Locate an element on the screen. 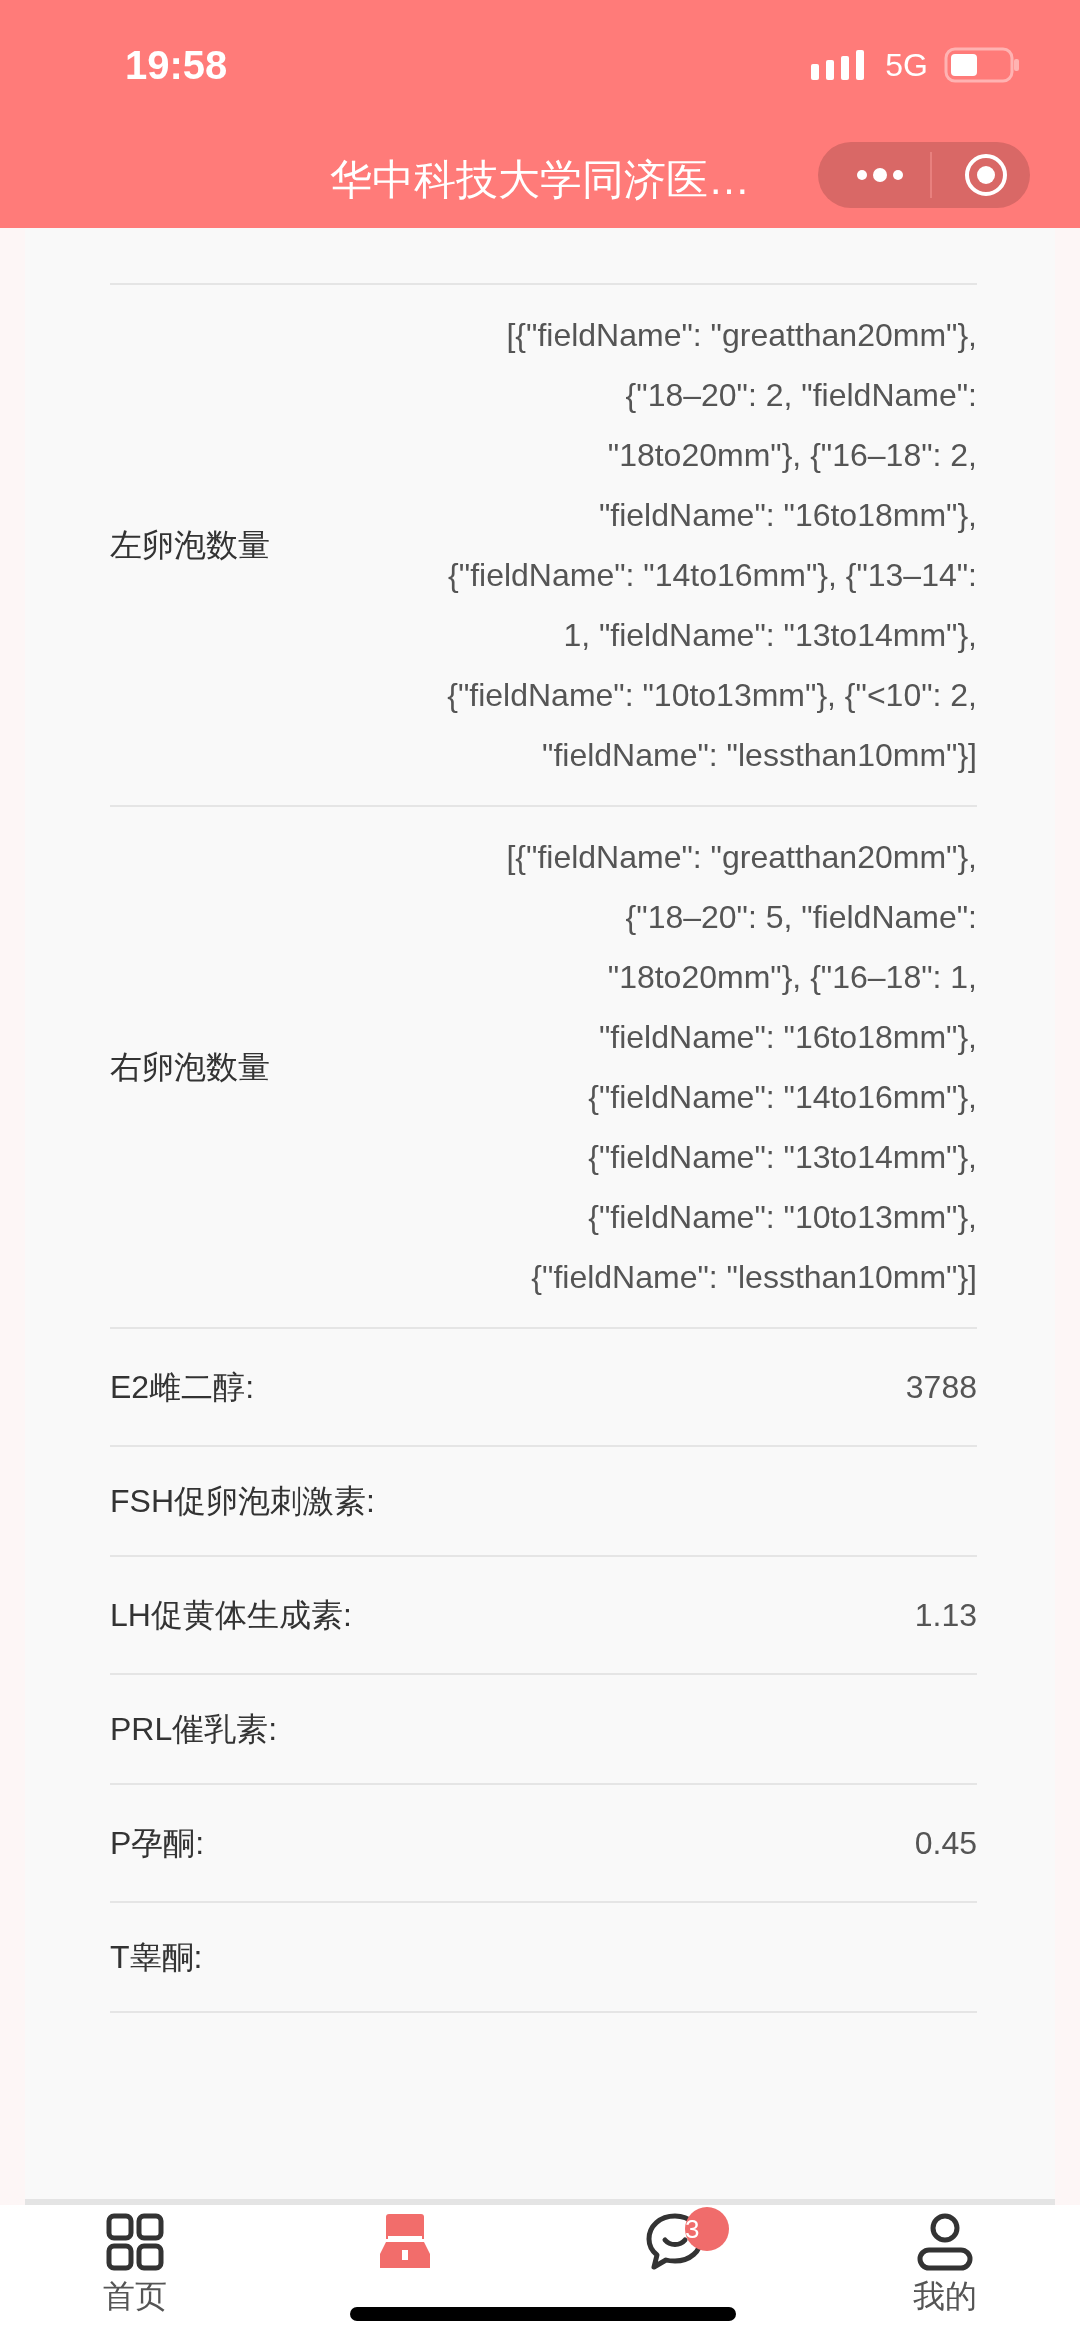 The image size is (1080, 2337). field-value: 3788 is located at coordinates (941, 1387).